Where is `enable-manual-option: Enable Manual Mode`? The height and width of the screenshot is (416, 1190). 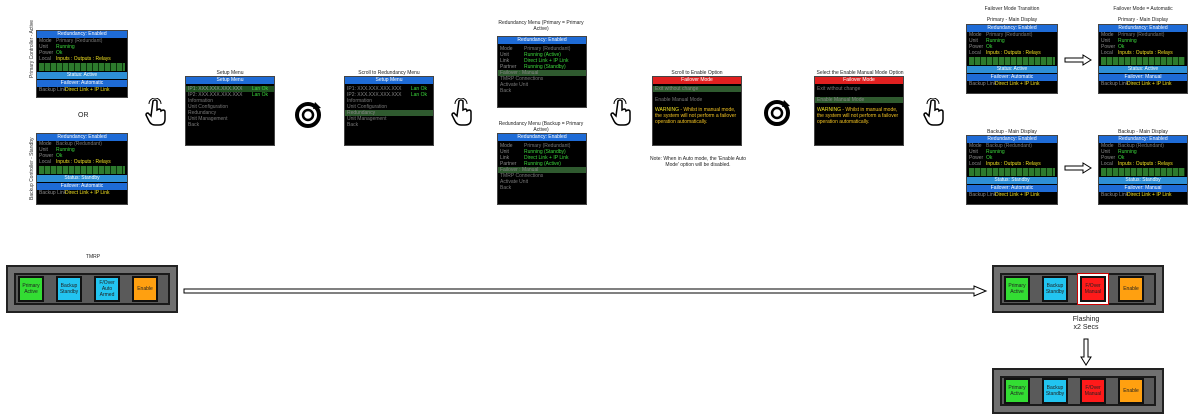
enable-manual-option: Enable Manual Mode is located at coordinates (697, 100).